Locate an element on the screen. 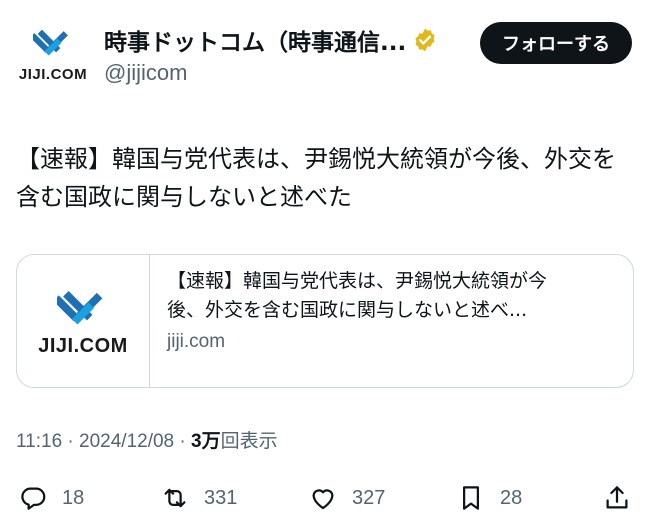  card-title-line-1: 【速報】韓国与党代表は、尹錫悦大統領が今 is located at coordinates (357, 281).